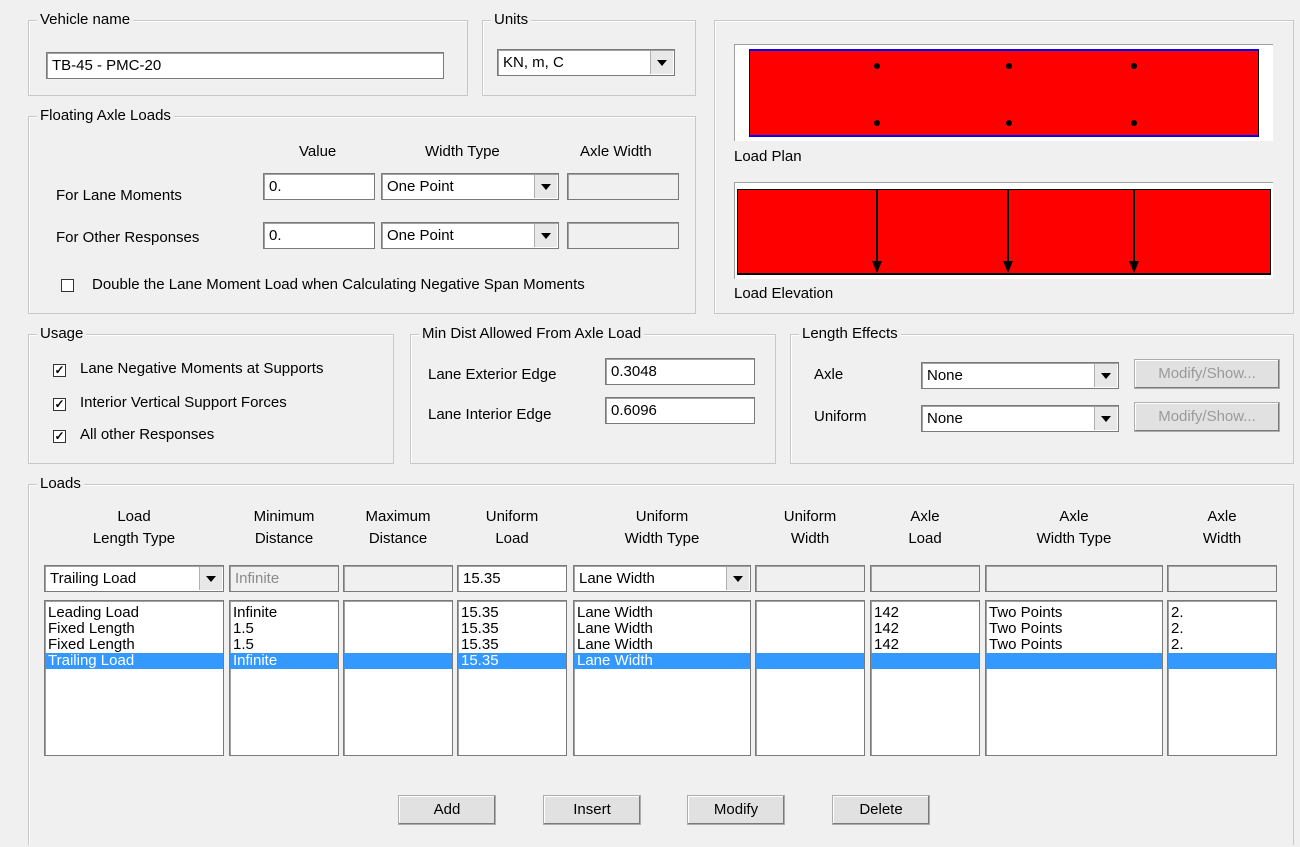  What do you see at coordinates (147, 434) in the screenshot?
I see `usage-all-other-label: All other Responses` at bounding box center [147, 434].